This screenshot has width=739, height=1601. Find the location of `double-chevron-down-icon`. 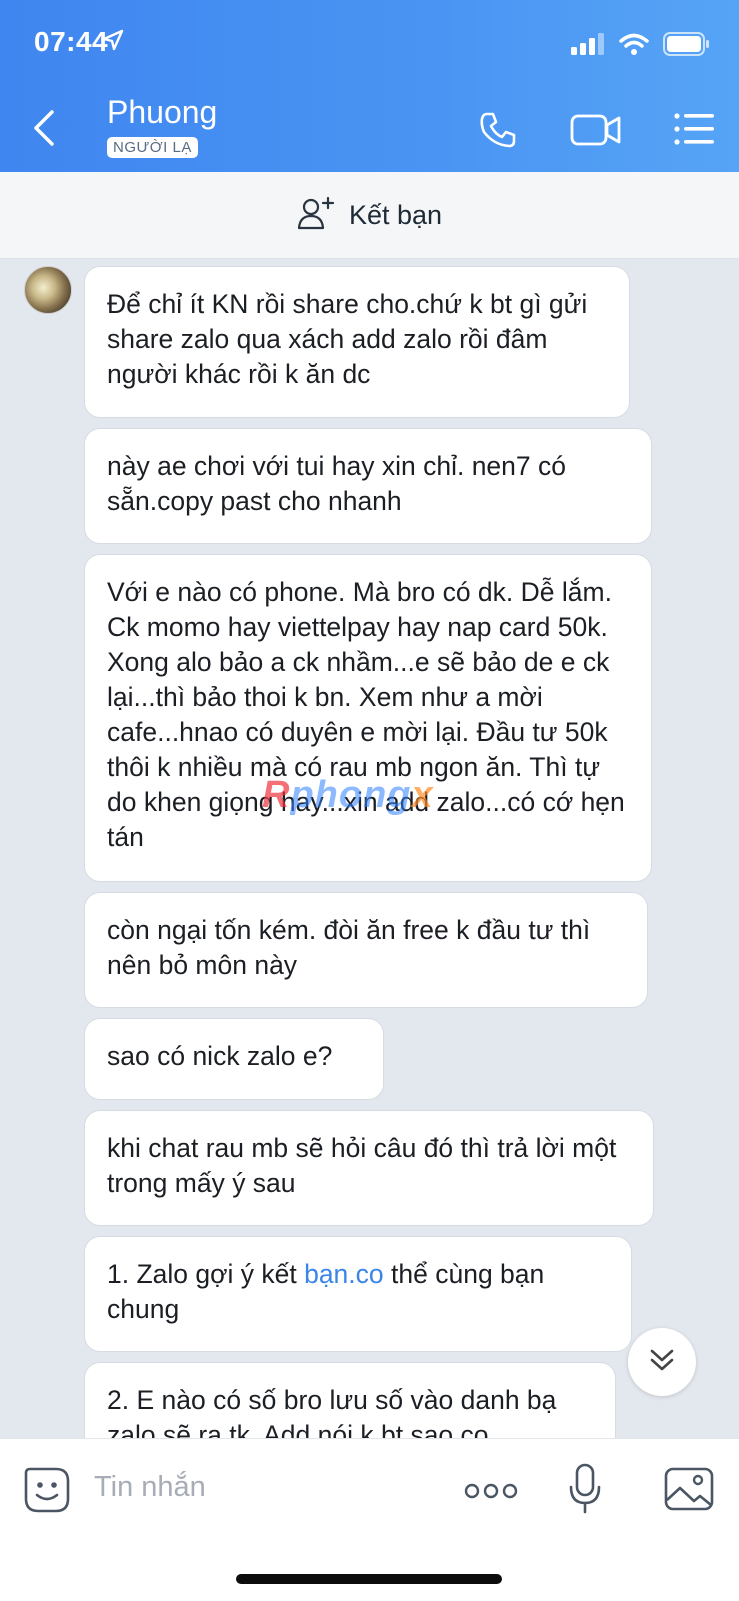

double-chevron-down-icon is located at coordinates (662, 1362).